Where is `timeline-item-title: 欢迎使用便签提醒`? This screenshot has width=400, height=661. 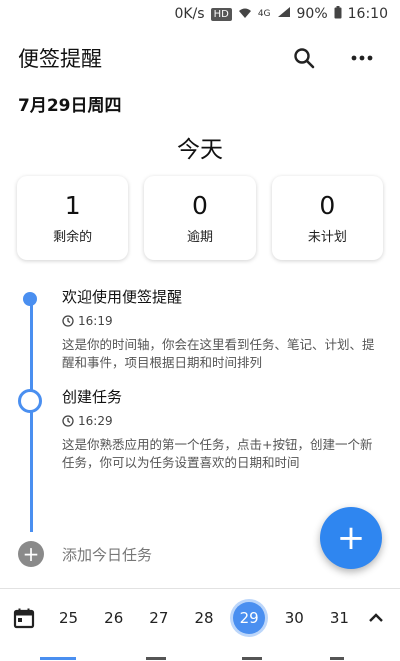 timeline-item-title: 欢迎使用便签提醒 is located at coordinates (122, 297).